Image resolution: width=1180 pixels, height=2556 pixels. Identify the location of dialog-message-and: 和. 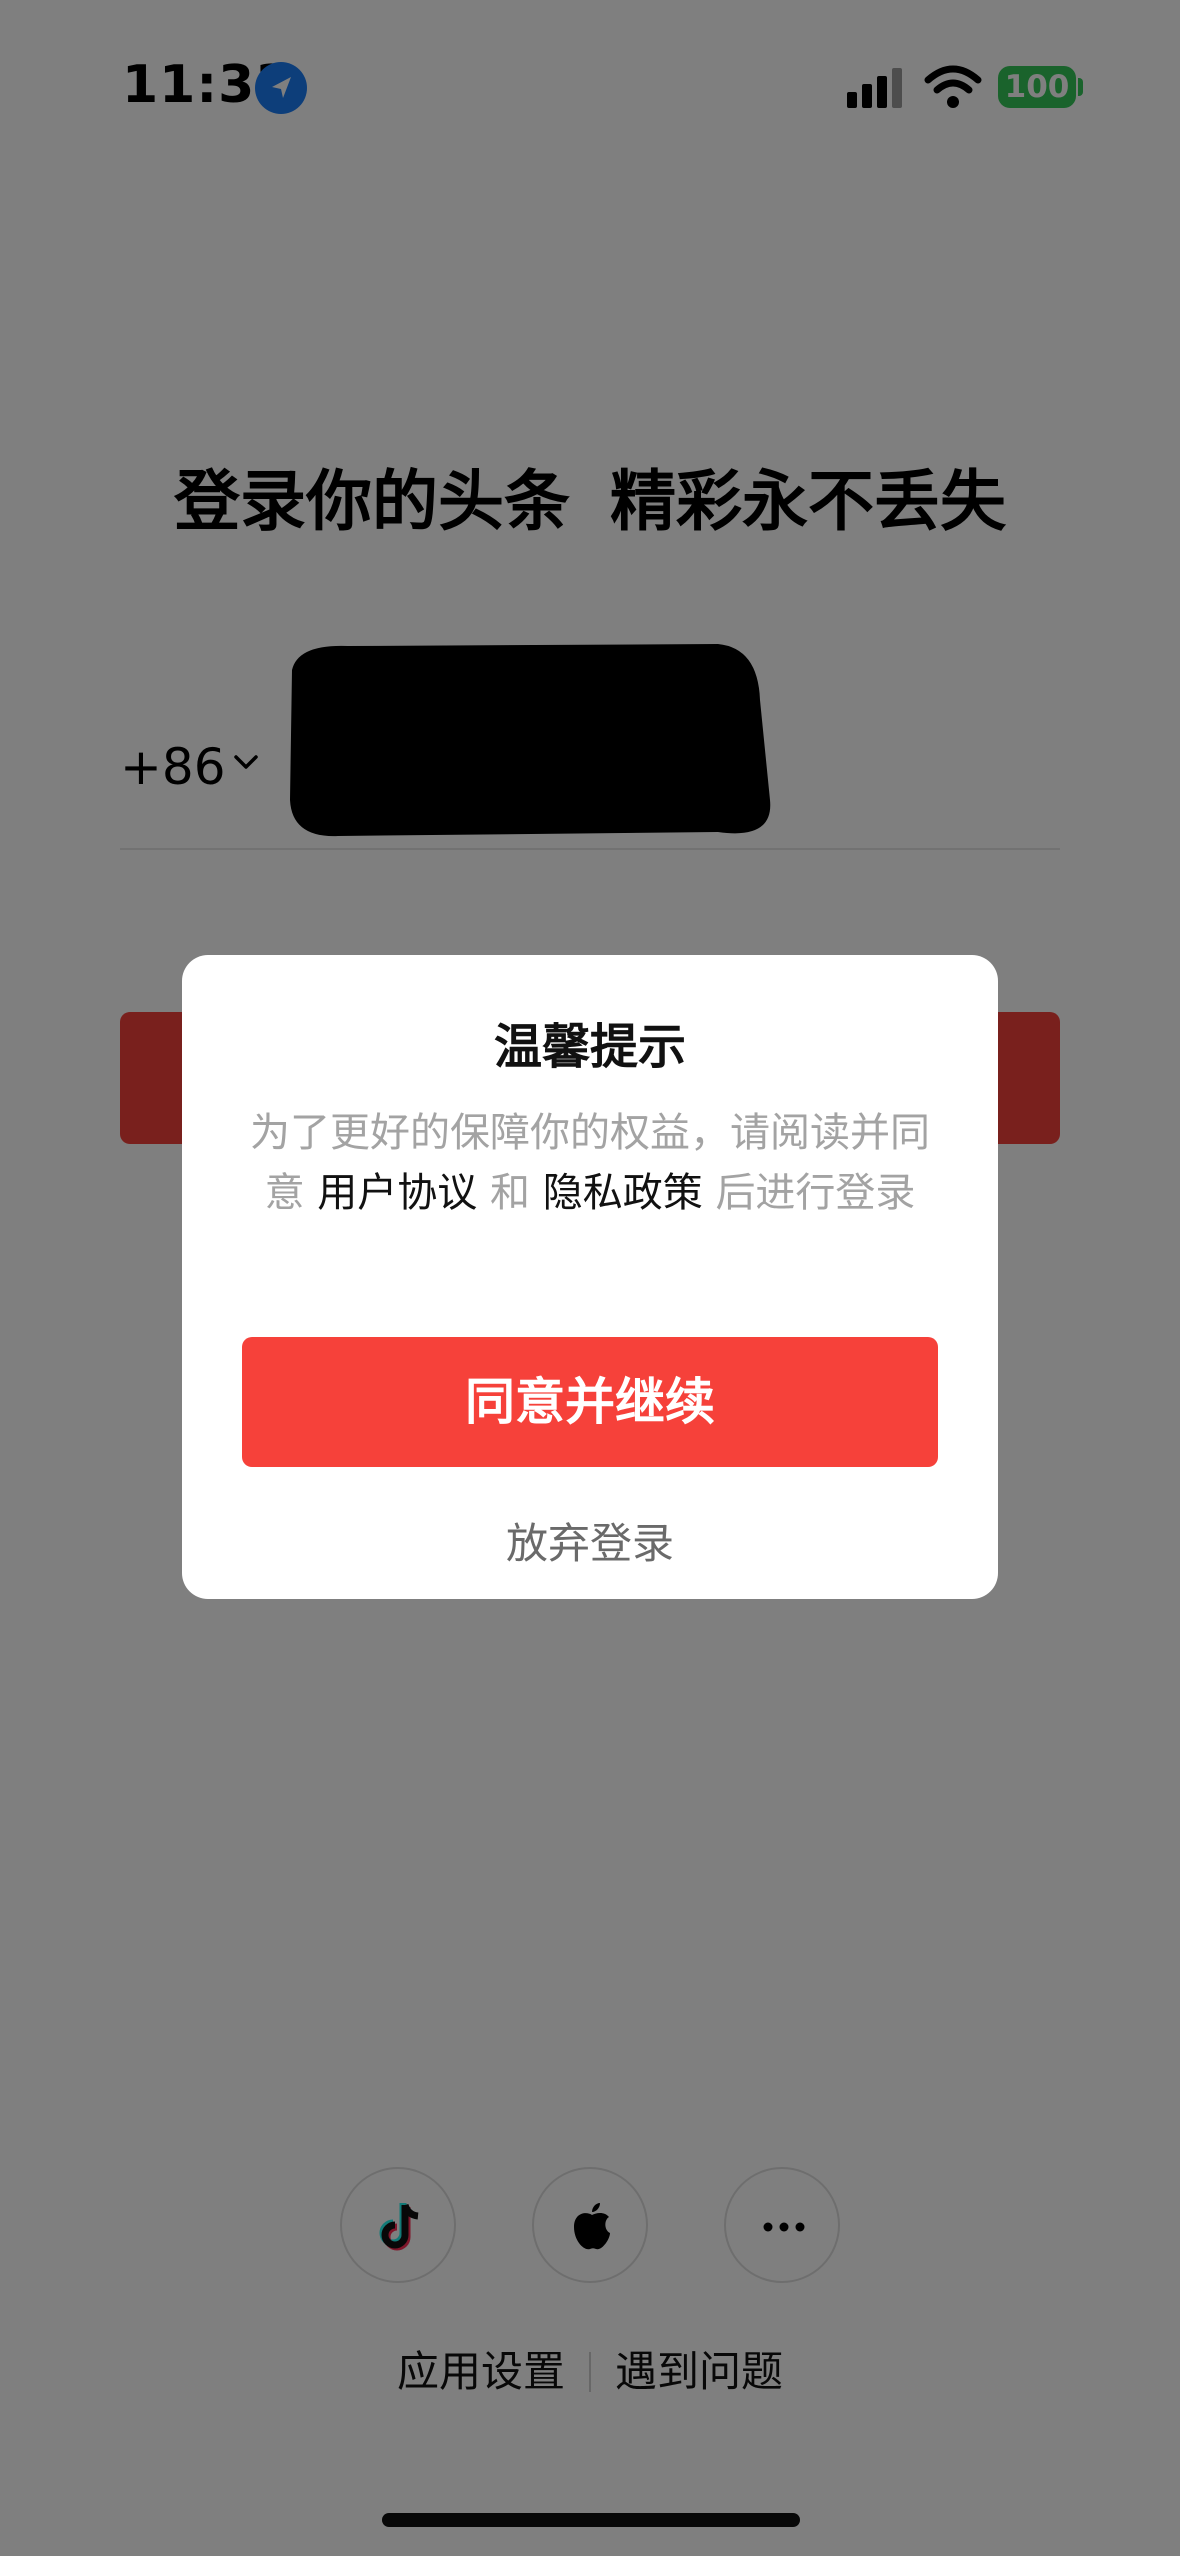
(510, 1193).